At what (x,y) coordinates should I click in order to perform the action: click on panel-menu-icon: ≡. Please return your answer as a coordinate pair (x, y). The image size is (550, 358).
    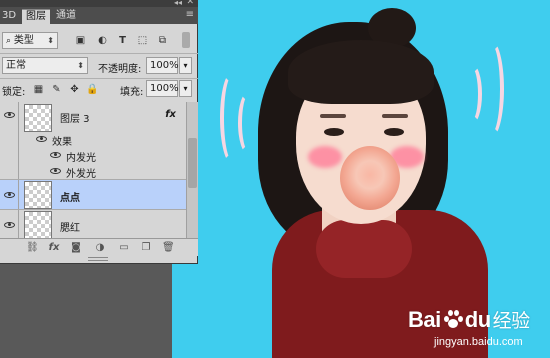
    Looking at the image, I should click on (190, 14).